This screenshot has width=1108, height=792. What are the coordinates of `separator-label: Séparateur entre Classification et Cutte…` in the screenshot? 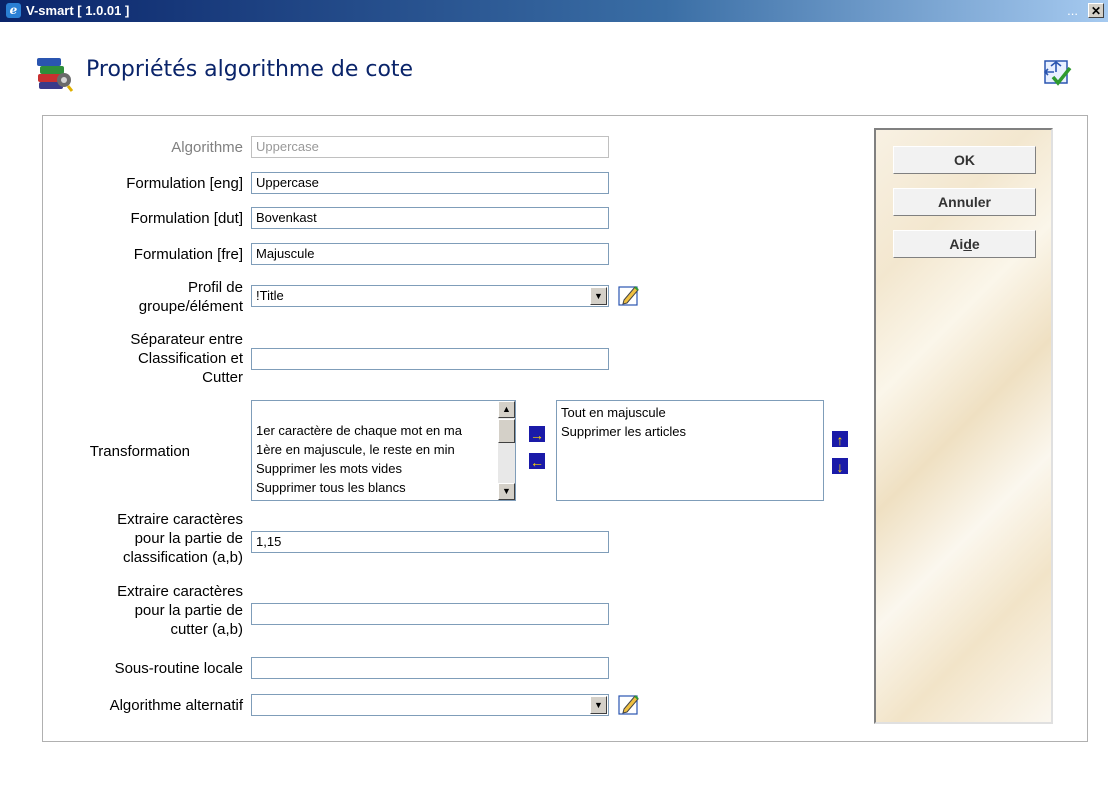 It's located at (186, 358).